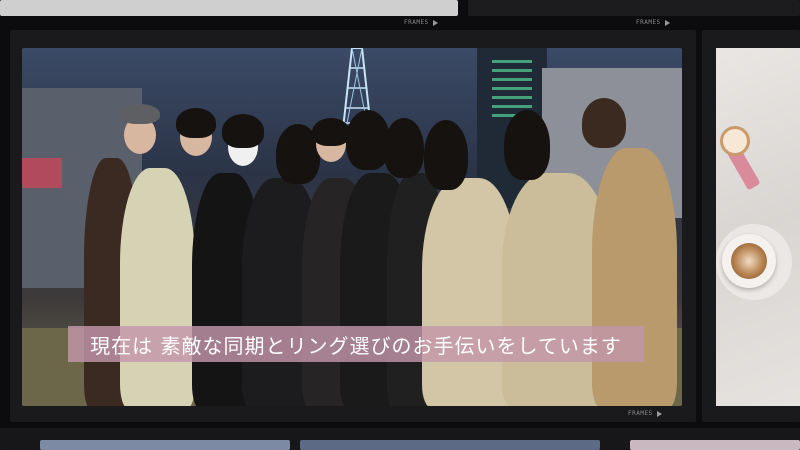 The width and height of the screenshot is (800, 450). Describe the element at coordinates (42, 173) in the screenshot. I see `building-left-sign` at that location.